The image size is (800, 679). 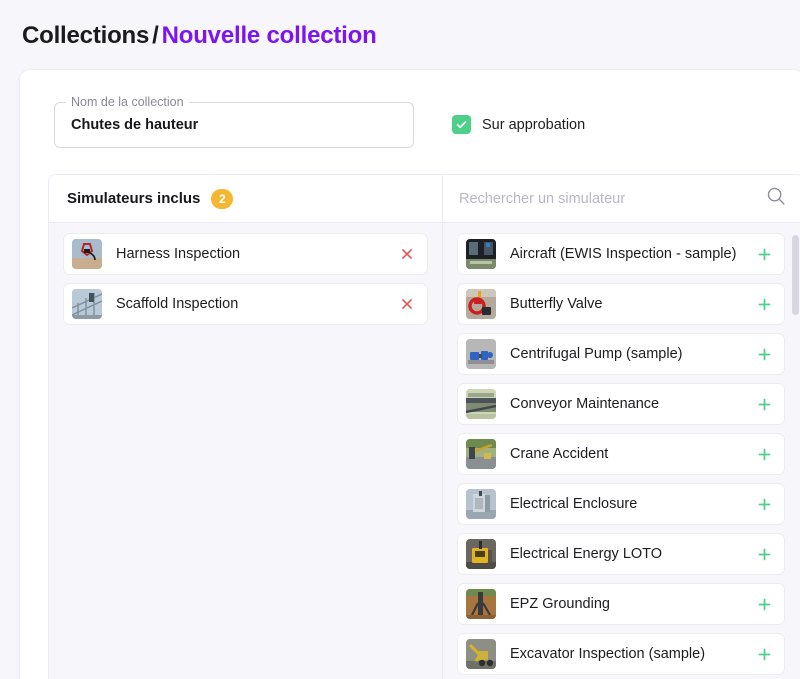 I want to click on available-simulator-row: Centrifugal Pump (sample), so click(x=621, y=354).